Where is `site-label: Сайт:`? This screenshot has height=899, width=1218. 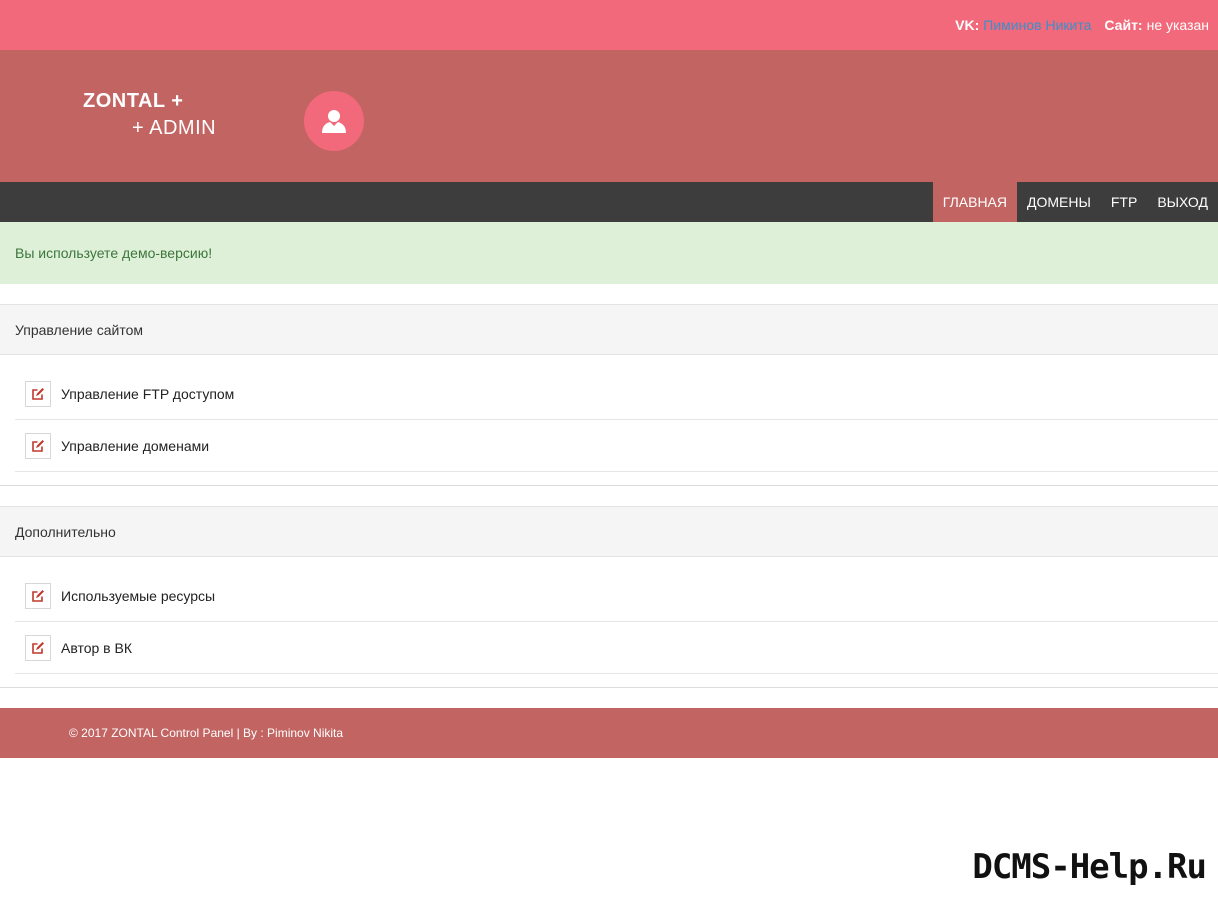
site-label: Сайт: is located at coordinates (1123, 25).